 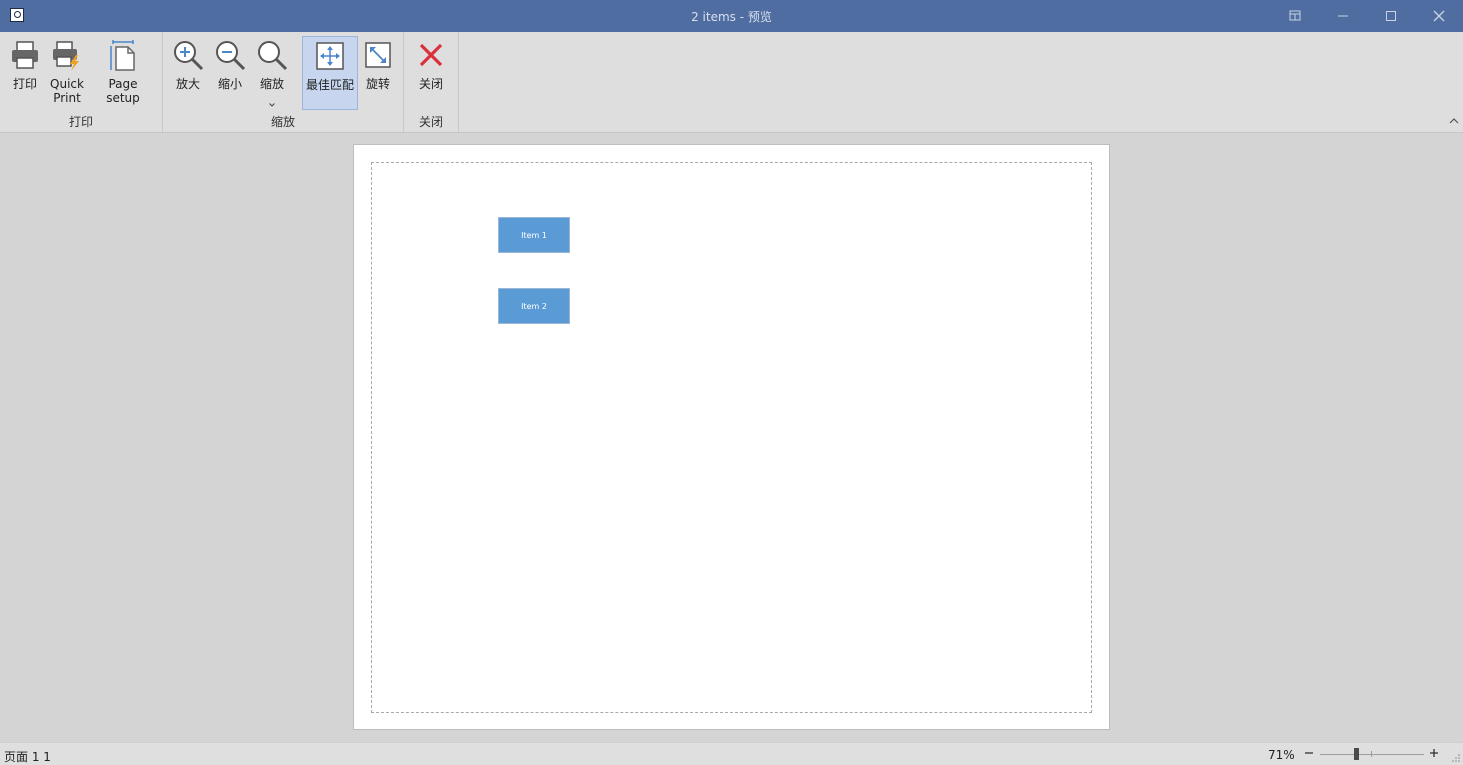 I want to click on maximize-button, so click(x=1391, y=16).